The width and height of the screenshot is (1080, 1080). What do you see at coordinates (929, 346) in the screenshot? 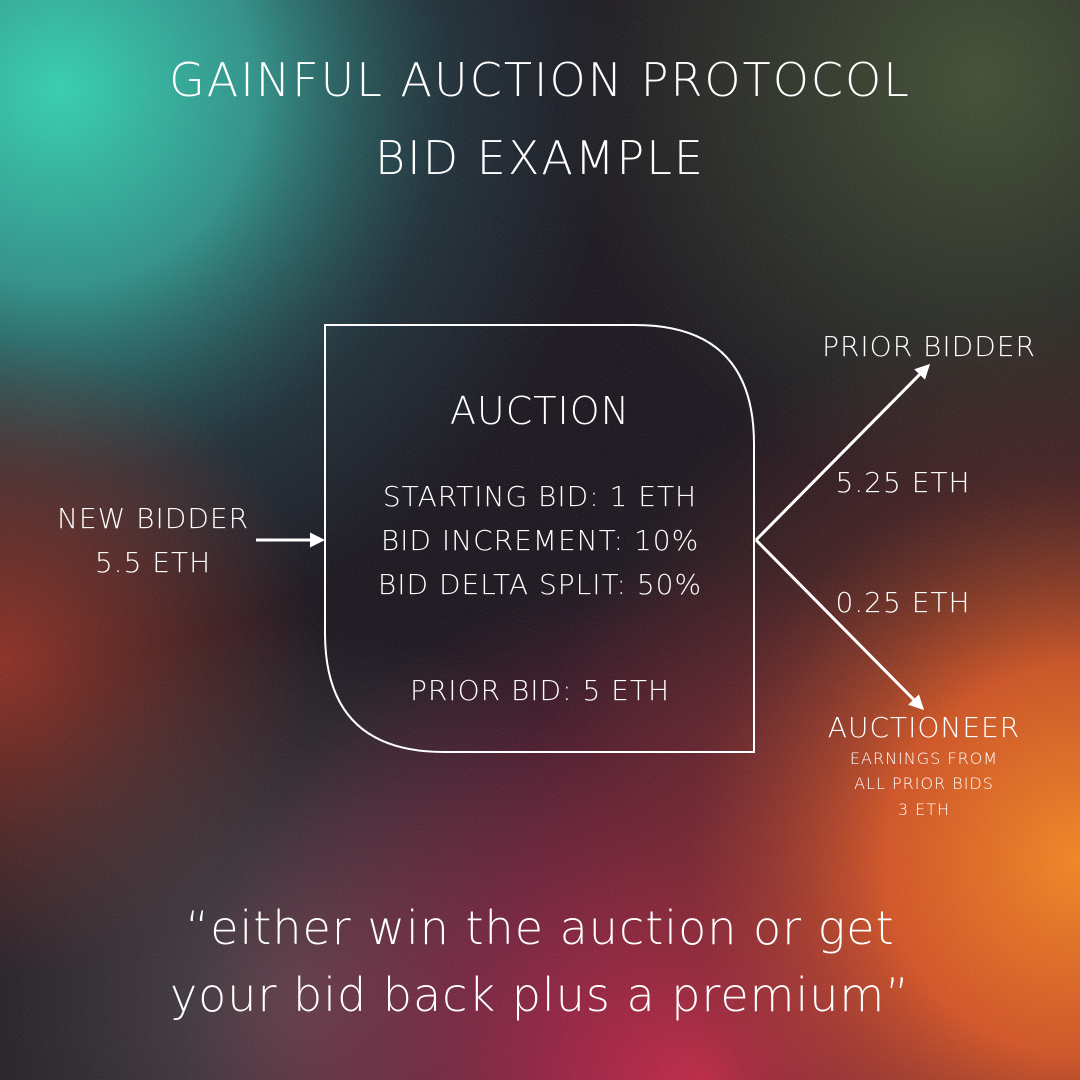
I see `prior-bidder-label: PRIOR BIDDER` at bounding box center [929, 346].